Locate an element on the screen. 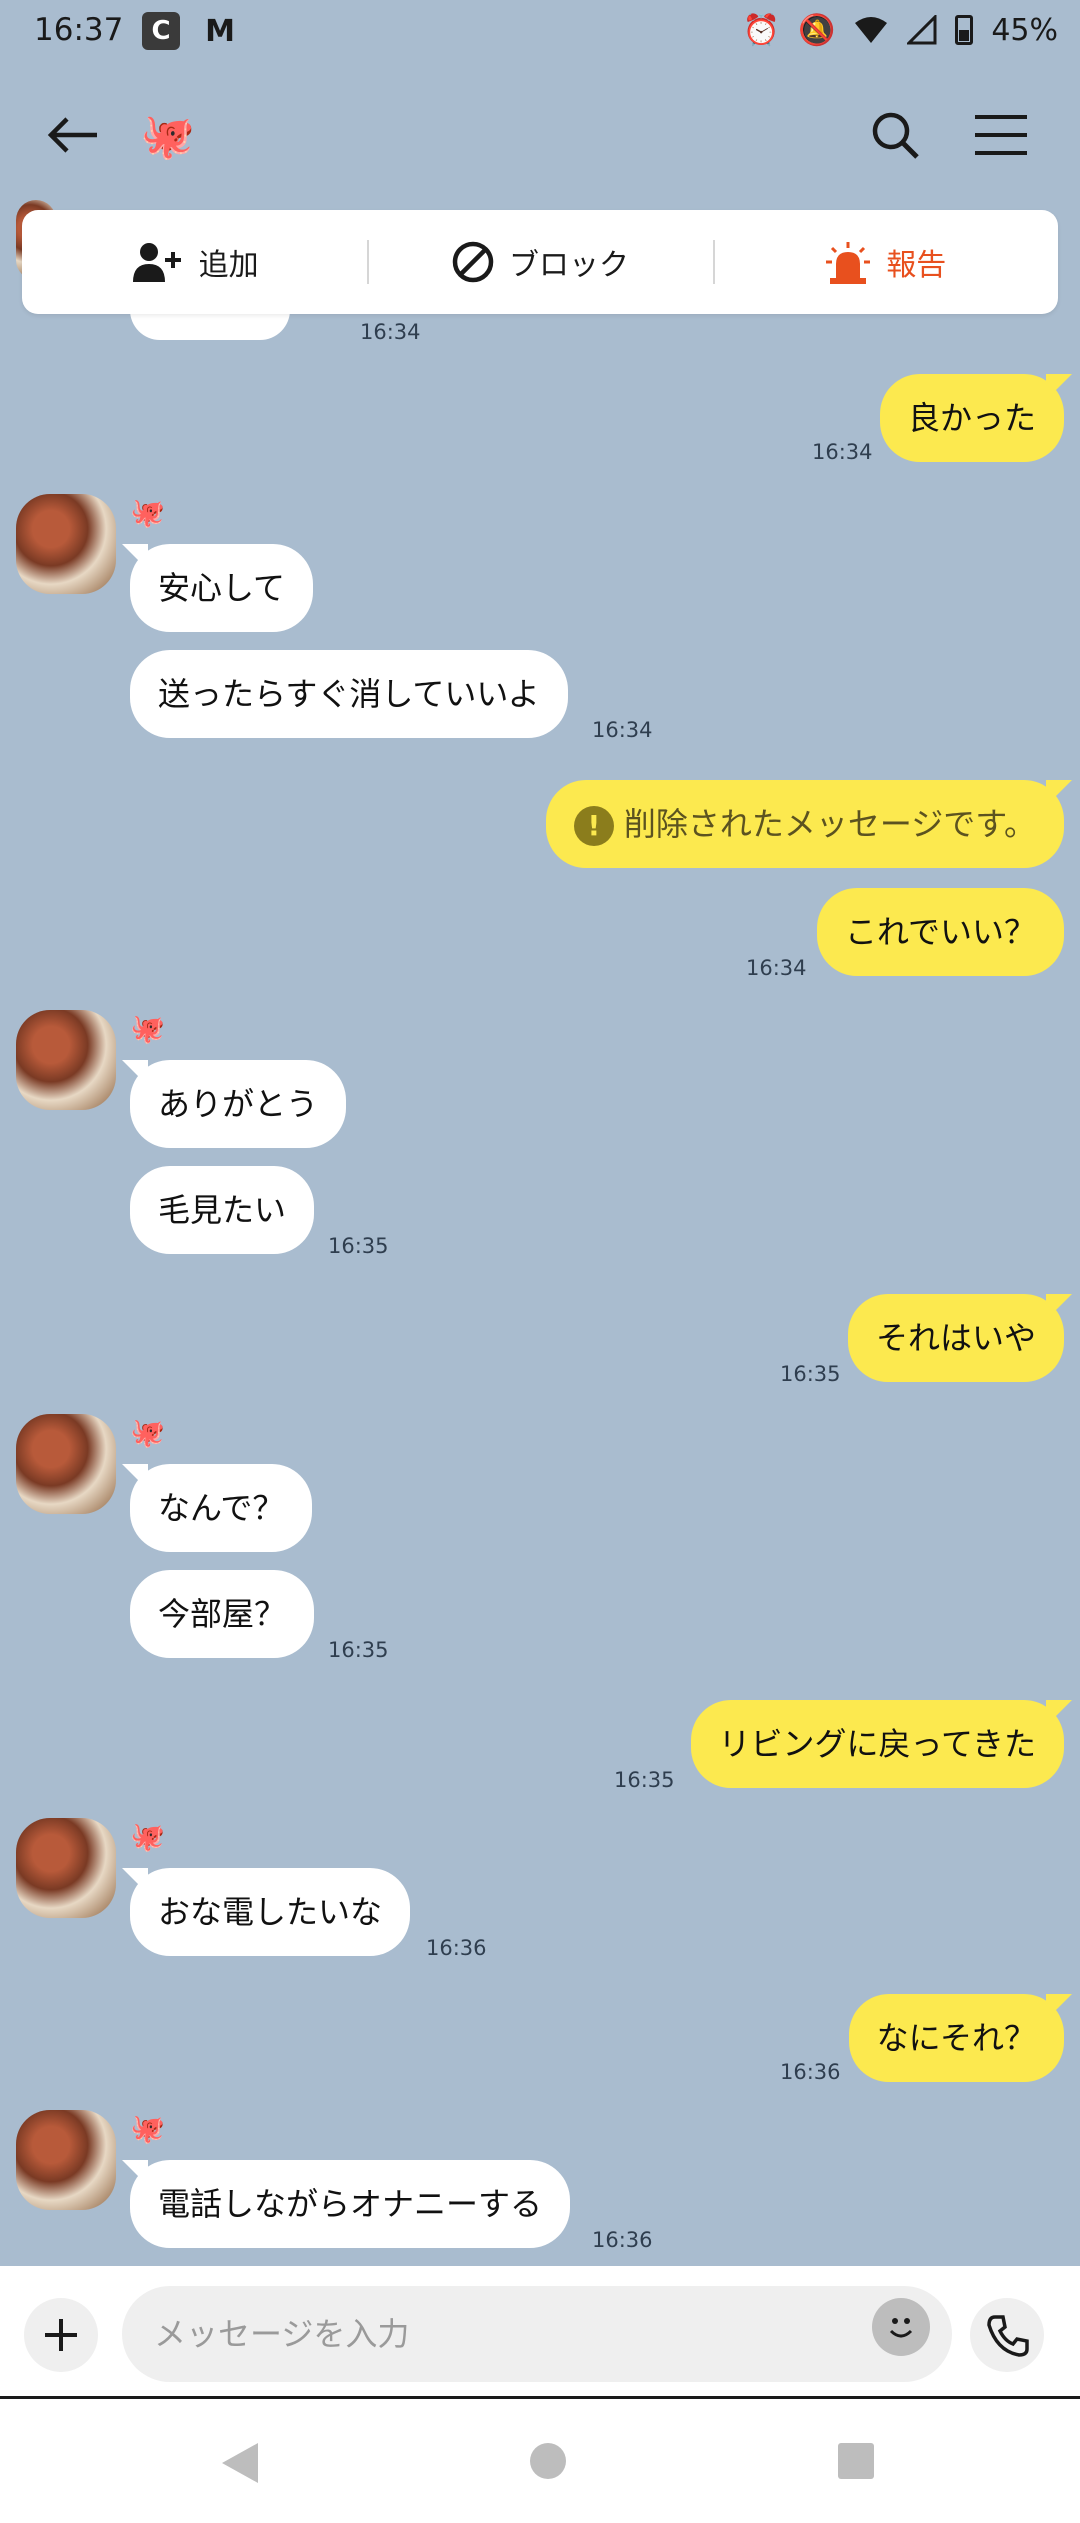  triangle-back-icon is located at coordinates (240, 2463).